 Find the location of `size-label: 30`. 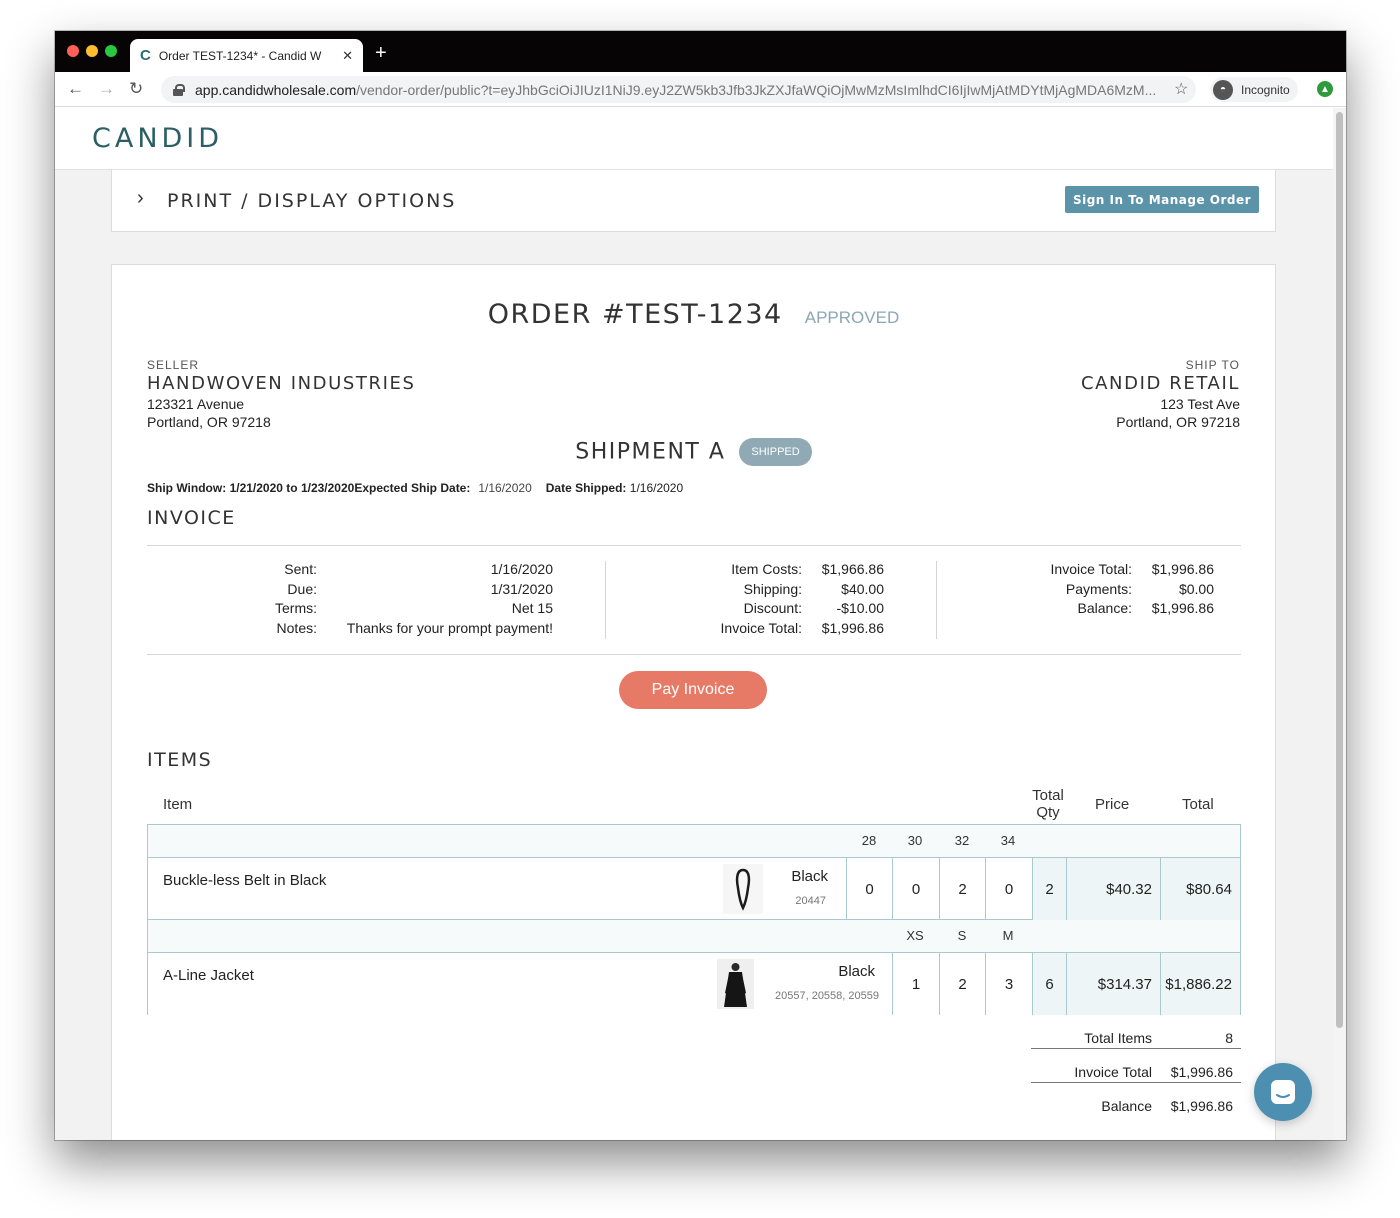

size-label: 30 is located at coordinates (915, 840).